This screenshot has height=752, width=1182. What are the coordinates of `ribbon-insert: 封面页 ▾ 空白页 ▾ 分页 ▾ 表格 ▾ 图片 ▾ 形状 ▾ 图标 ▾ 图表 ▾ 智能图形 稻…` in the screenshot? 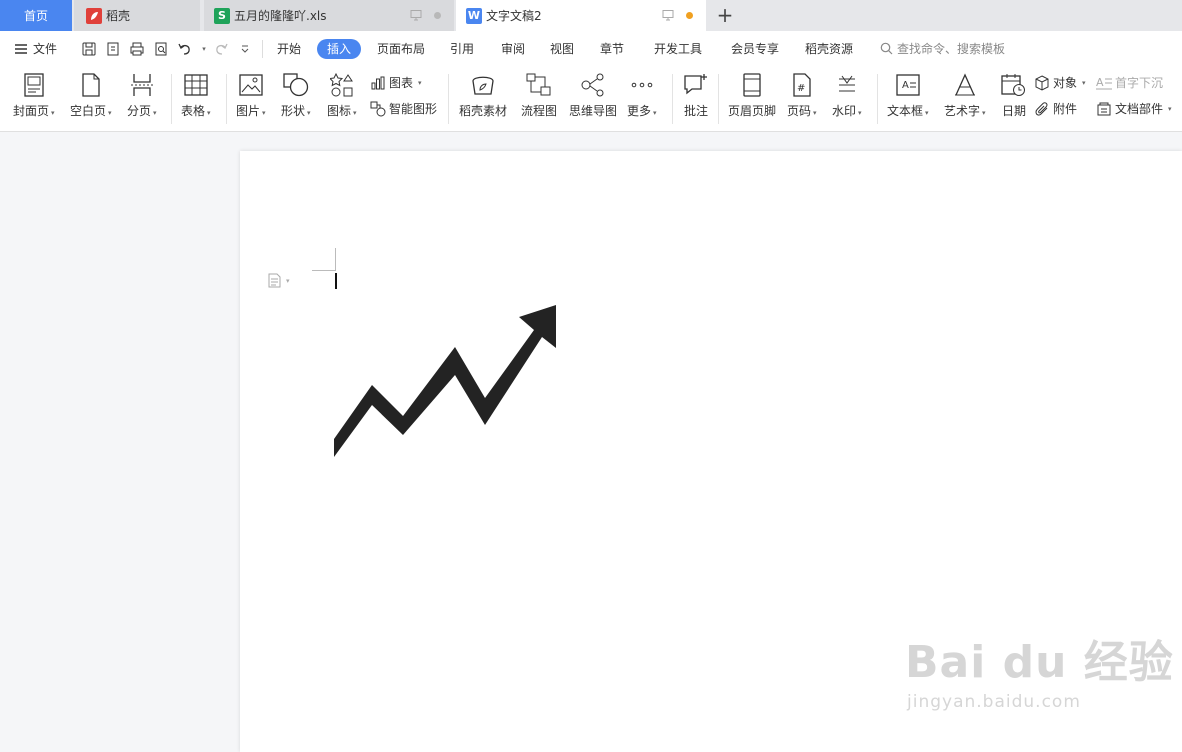 It's located at (591, 99).